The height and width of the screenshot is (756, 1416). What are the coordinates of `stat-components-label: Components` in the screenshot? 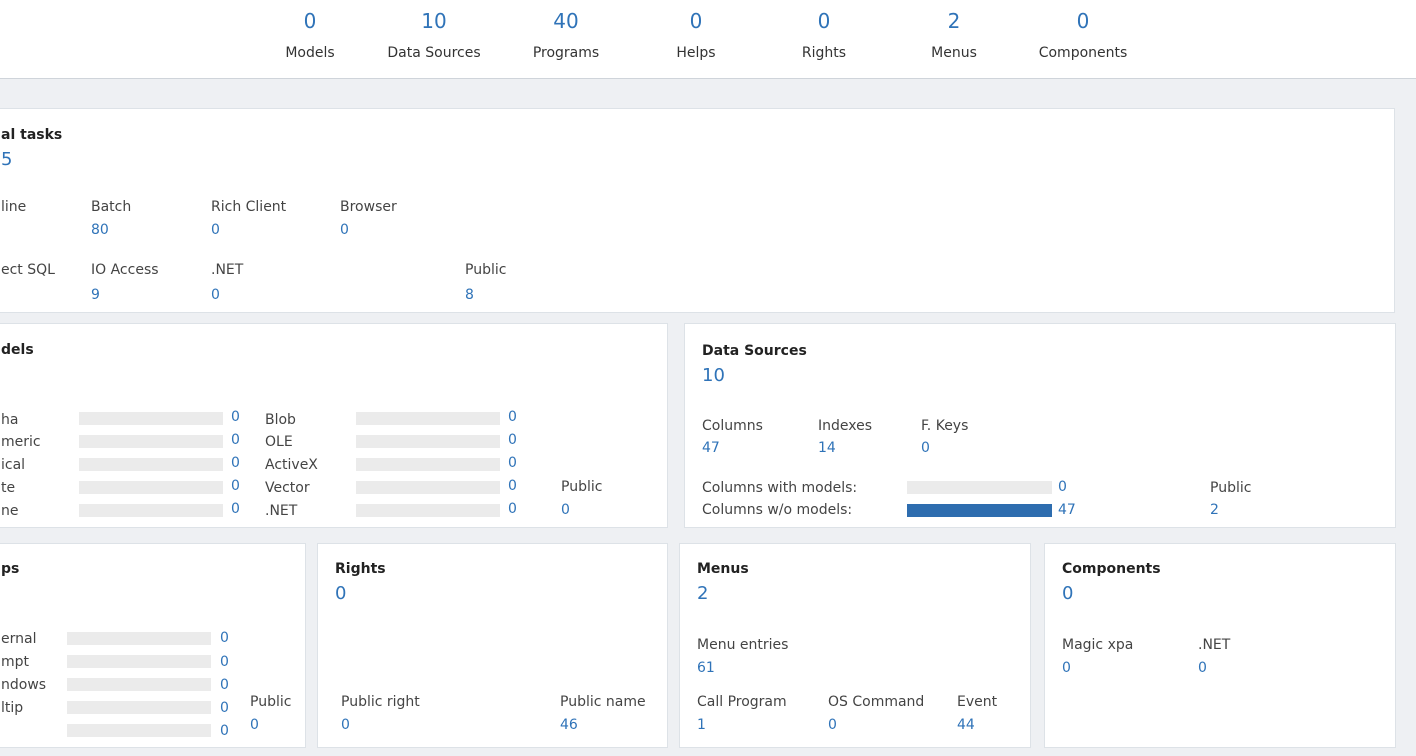 It's located at (1083, 53).